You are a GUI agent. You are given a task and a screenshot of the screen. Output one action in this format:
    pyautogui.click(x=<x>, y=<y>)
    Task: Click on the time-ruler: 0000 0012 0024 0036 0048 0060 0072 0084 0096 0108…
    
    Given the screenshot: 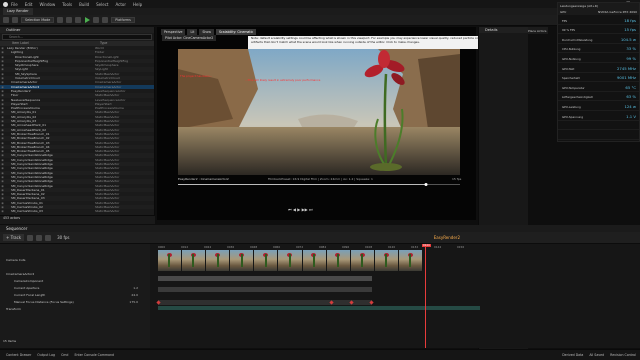 What is the action you would take?
    pyautogui.click(x=319, y=246)
    